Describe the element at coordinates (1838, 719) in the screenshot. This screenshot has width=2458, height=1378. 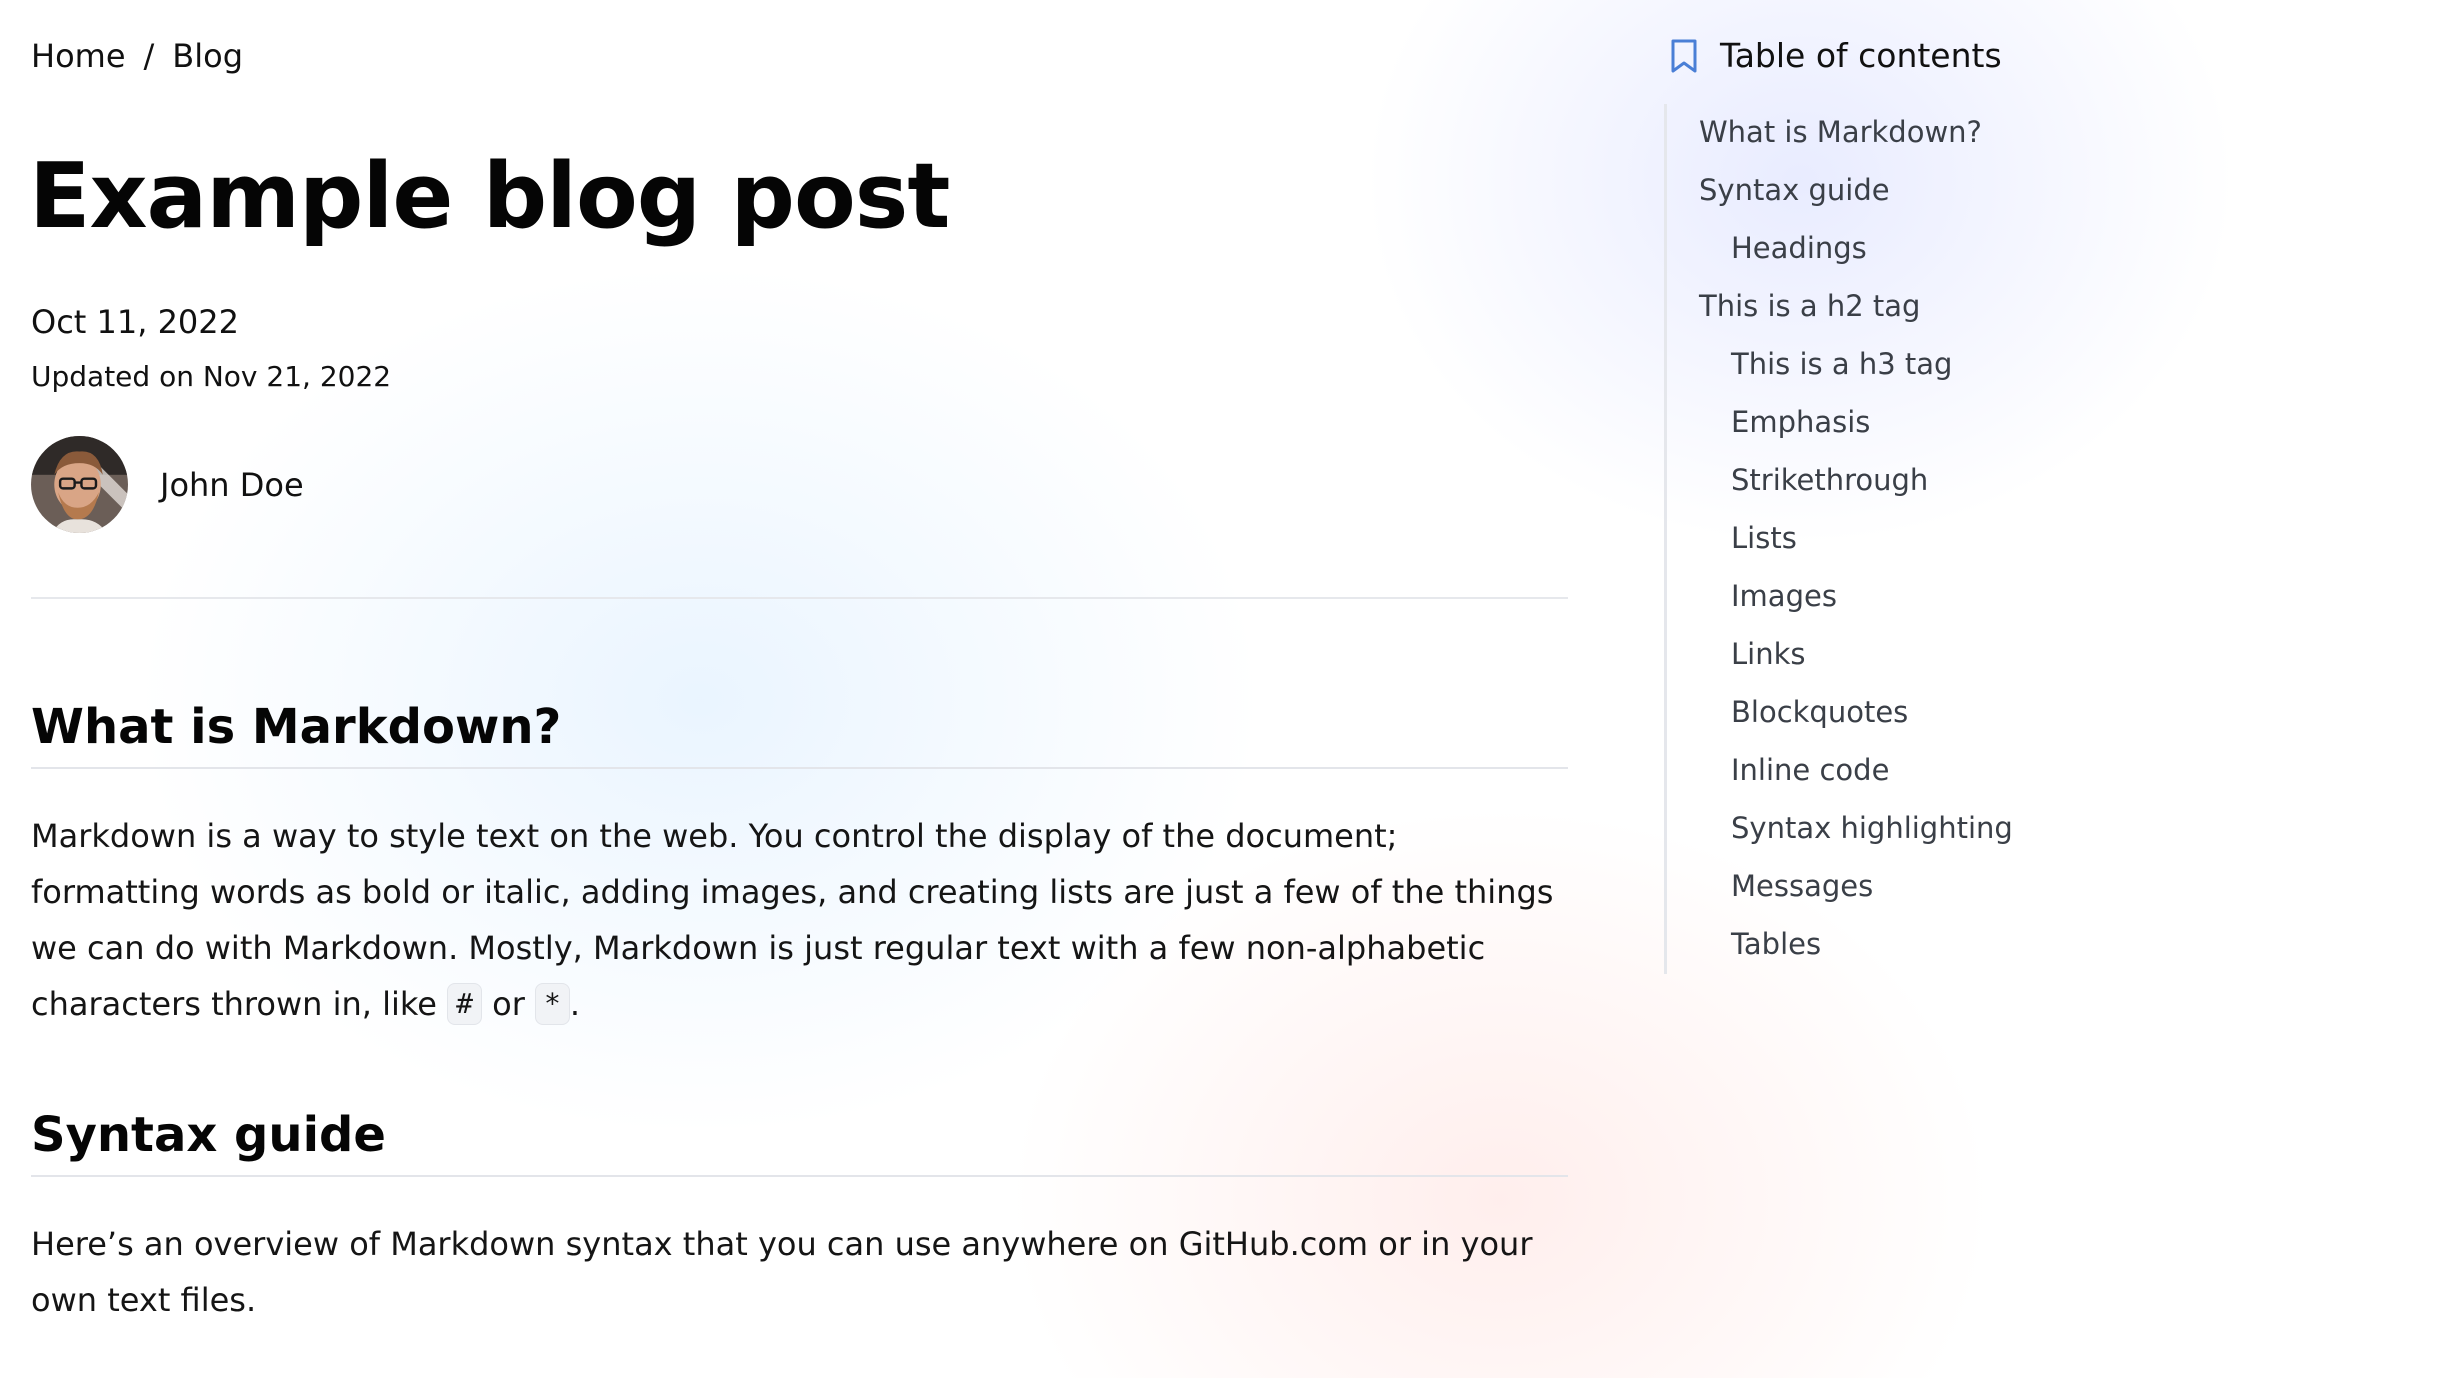
I see `toc-item: Blockquotes` at that location.